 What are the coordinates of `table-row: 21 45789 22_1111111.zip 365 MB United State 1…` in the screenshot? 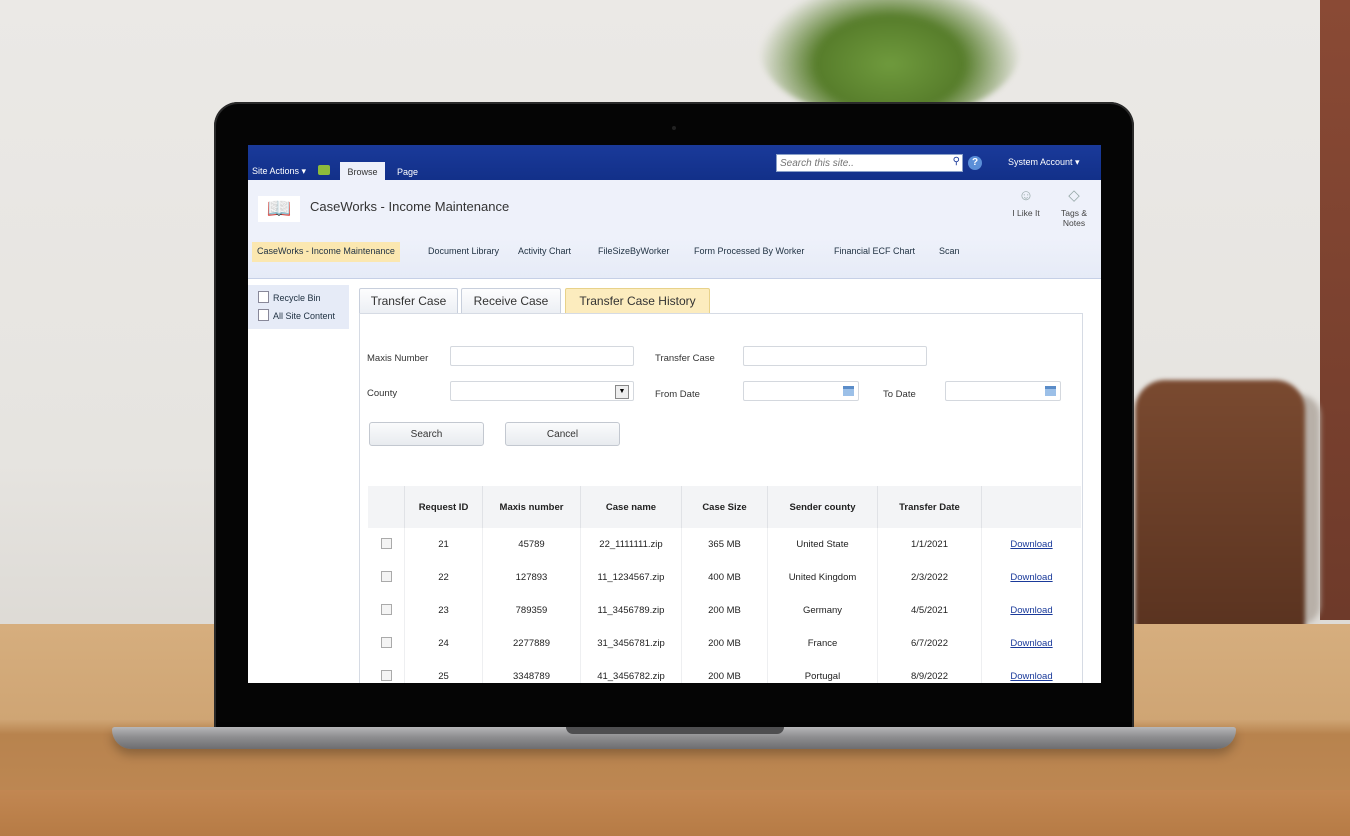 It's located at (724, 544).